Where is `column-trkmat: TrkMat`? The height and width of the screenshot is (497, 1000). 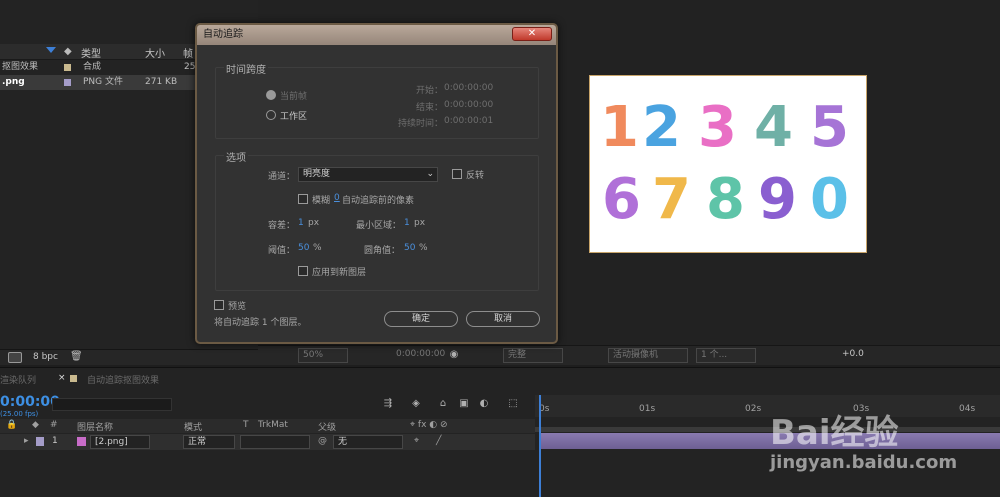 column-trkmat: TrkMat is located at coordinates (273, 425).